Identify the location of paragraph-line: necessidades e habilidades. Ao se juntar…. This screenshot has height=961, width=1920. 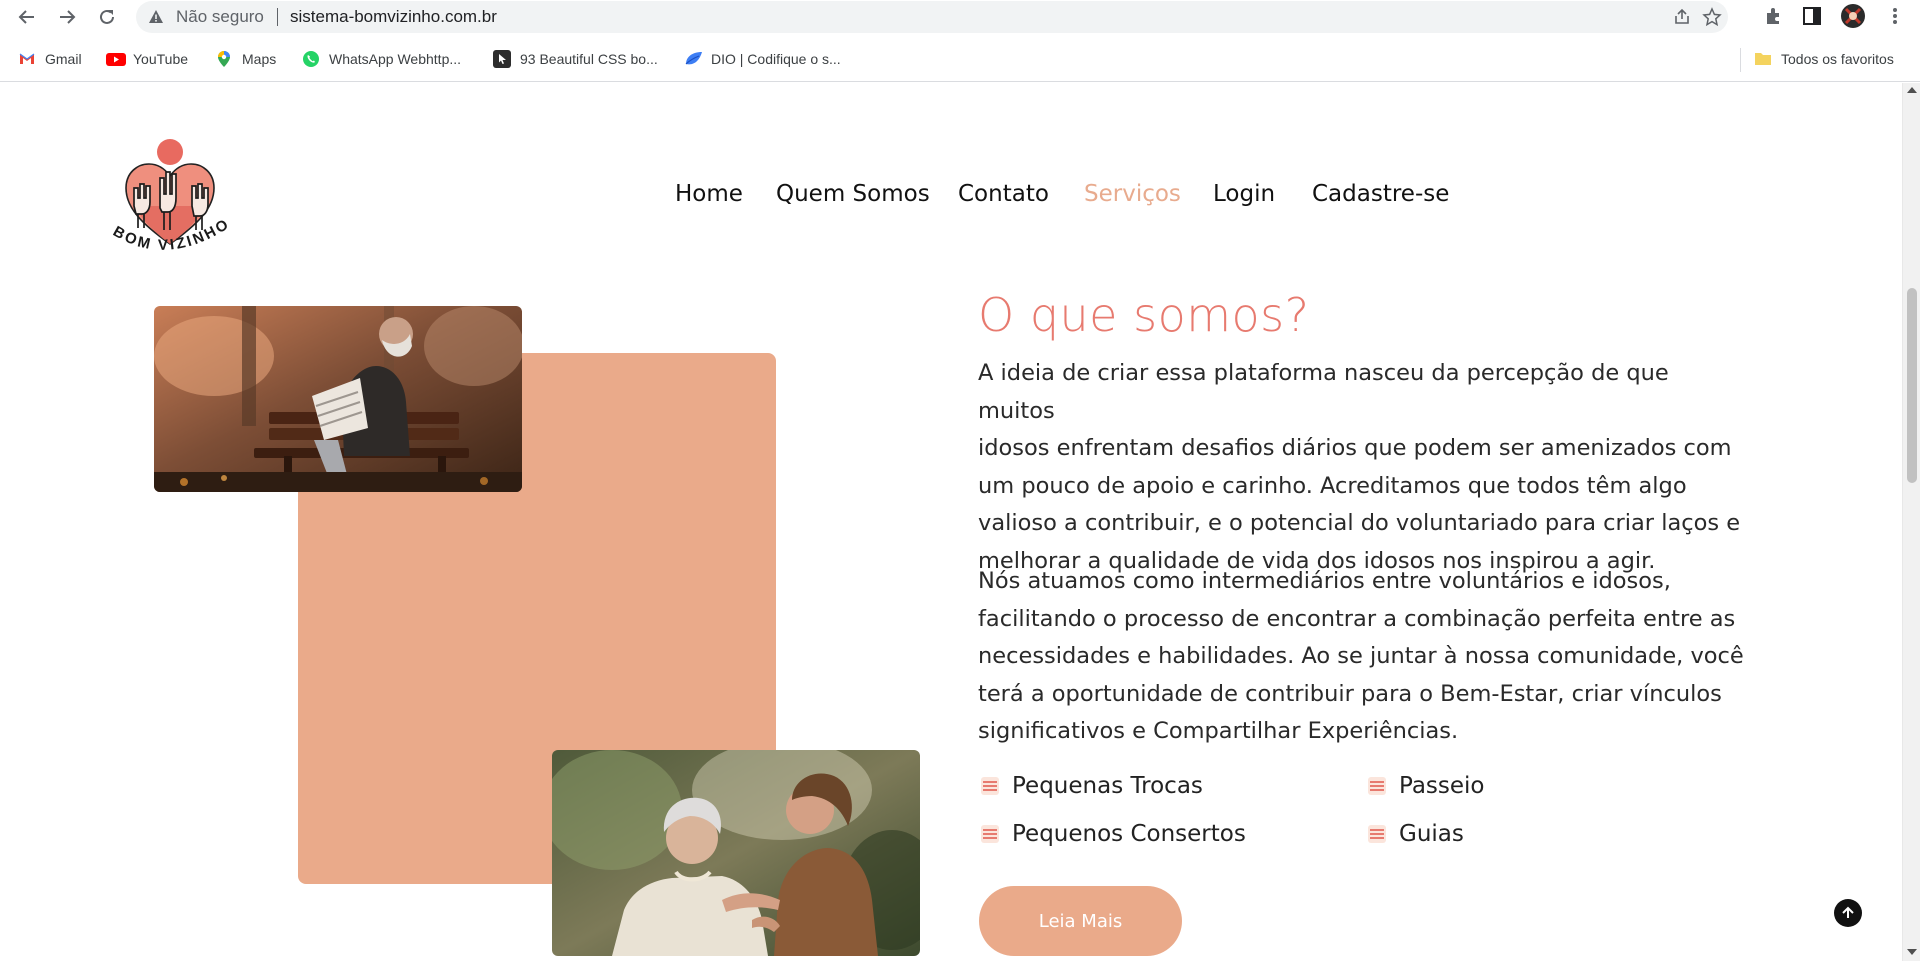
(1361, 656).